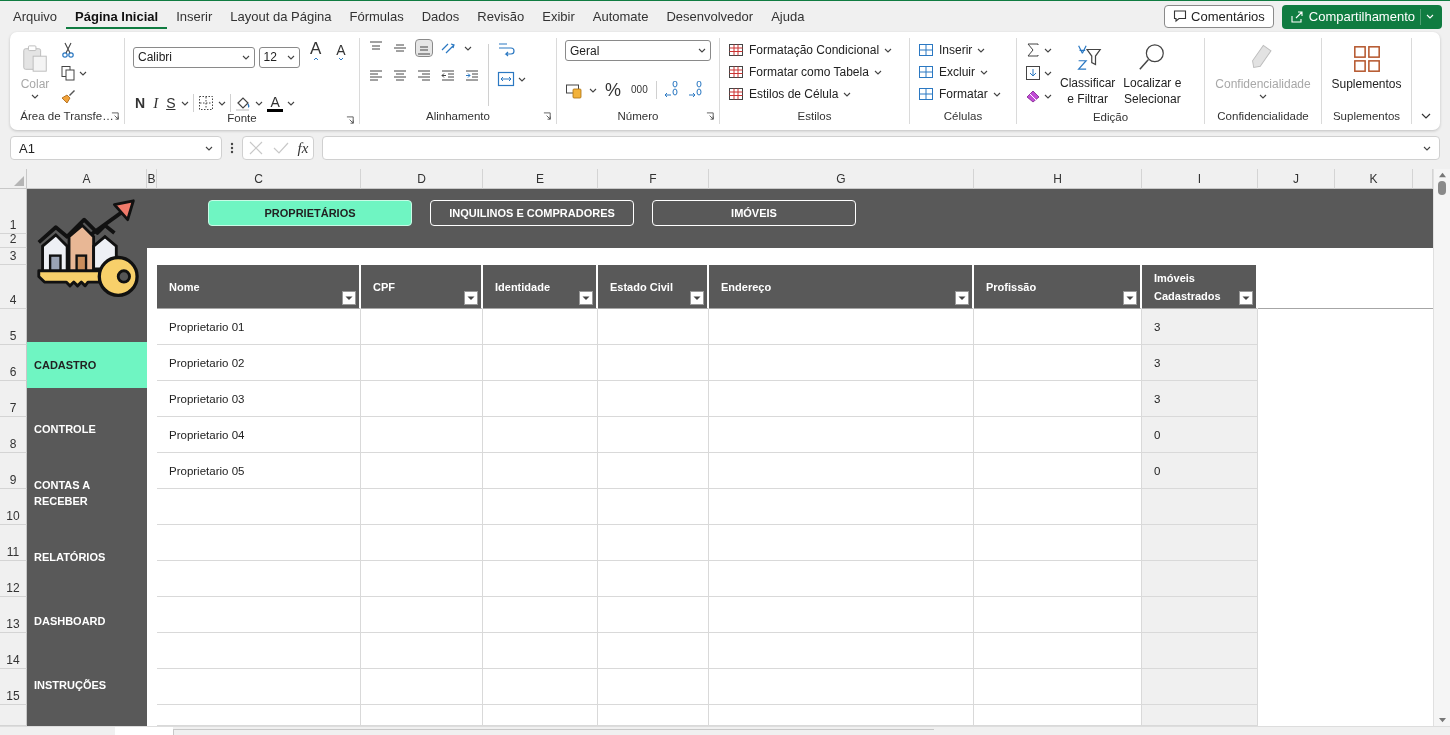  Describe the element at coordinates (1442, 720) in the screenshot. I see `scroll-down-icon` at that location.